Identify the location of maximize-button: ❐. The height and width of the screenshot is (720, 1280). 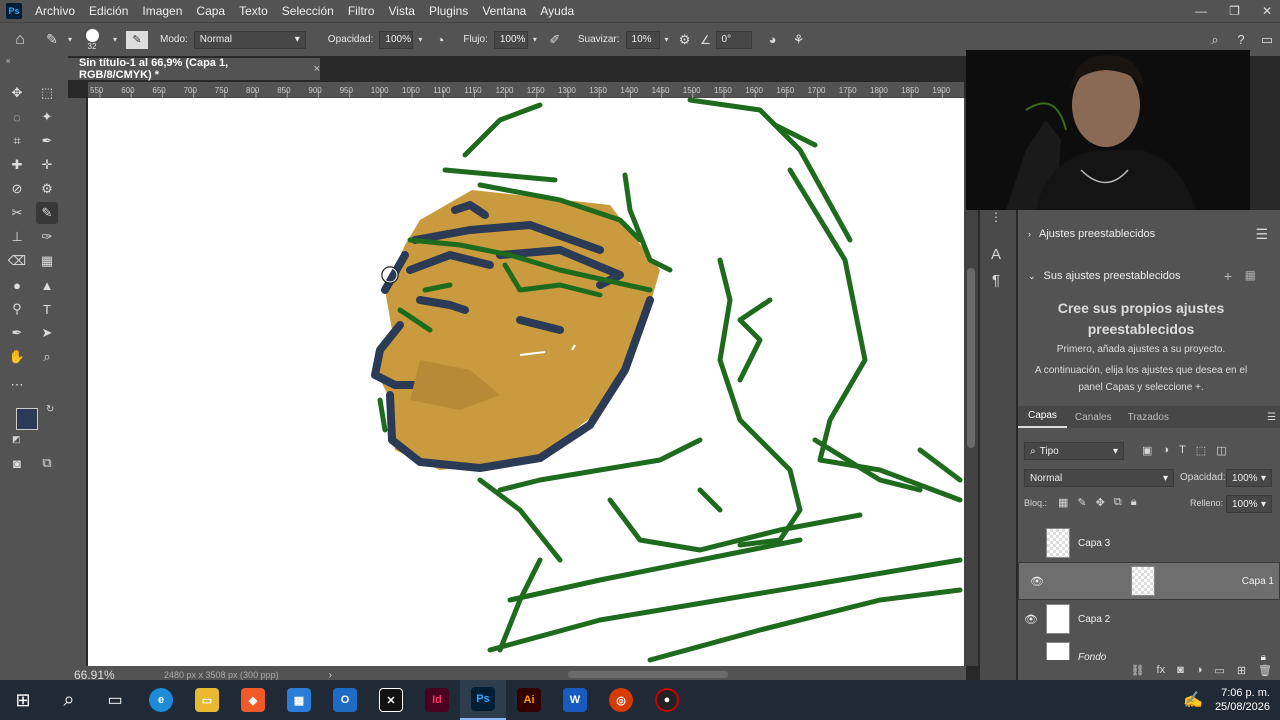
(1234, 11).